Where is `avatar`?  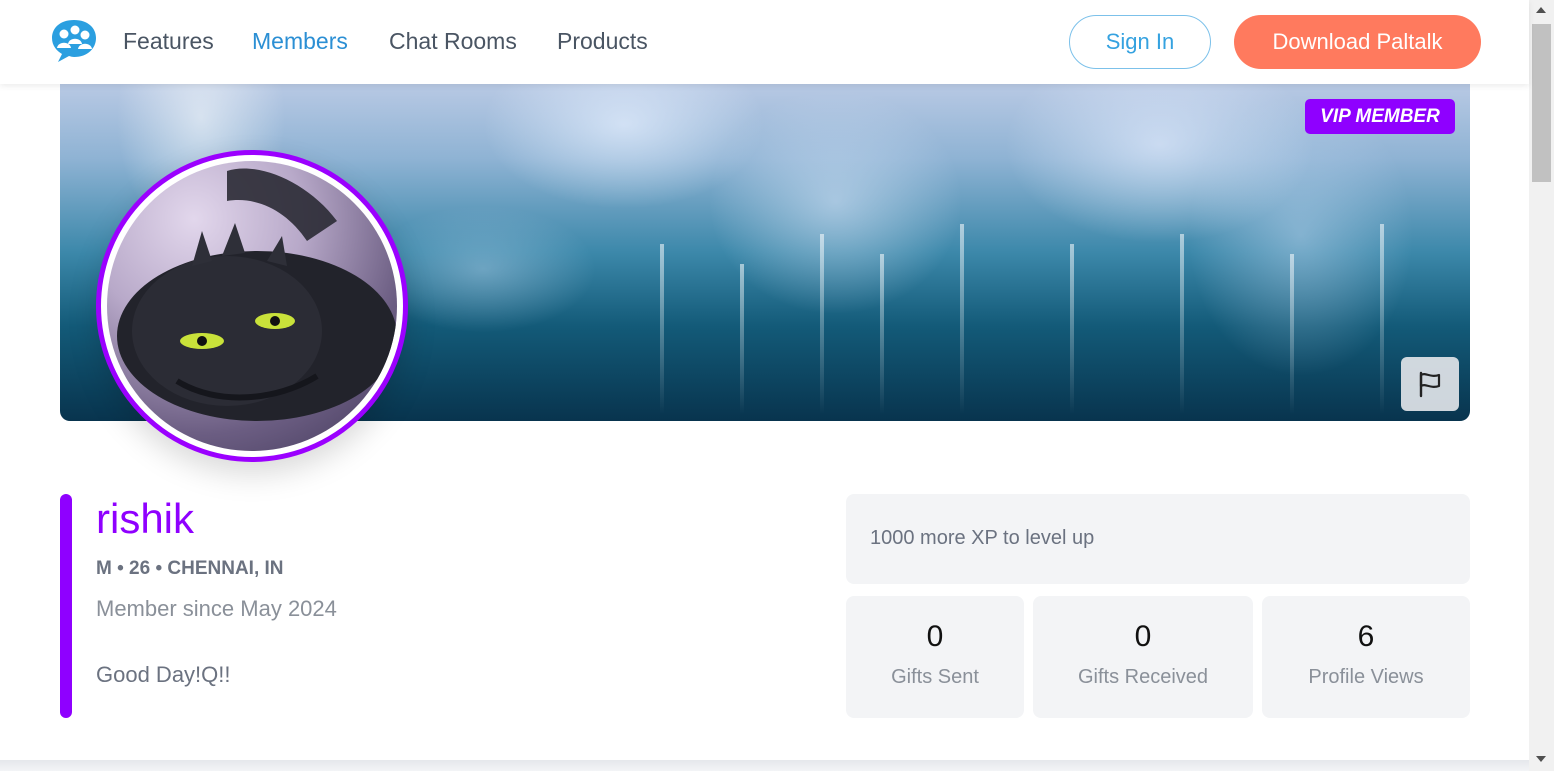
avatar is located at coordinates (252, 306).